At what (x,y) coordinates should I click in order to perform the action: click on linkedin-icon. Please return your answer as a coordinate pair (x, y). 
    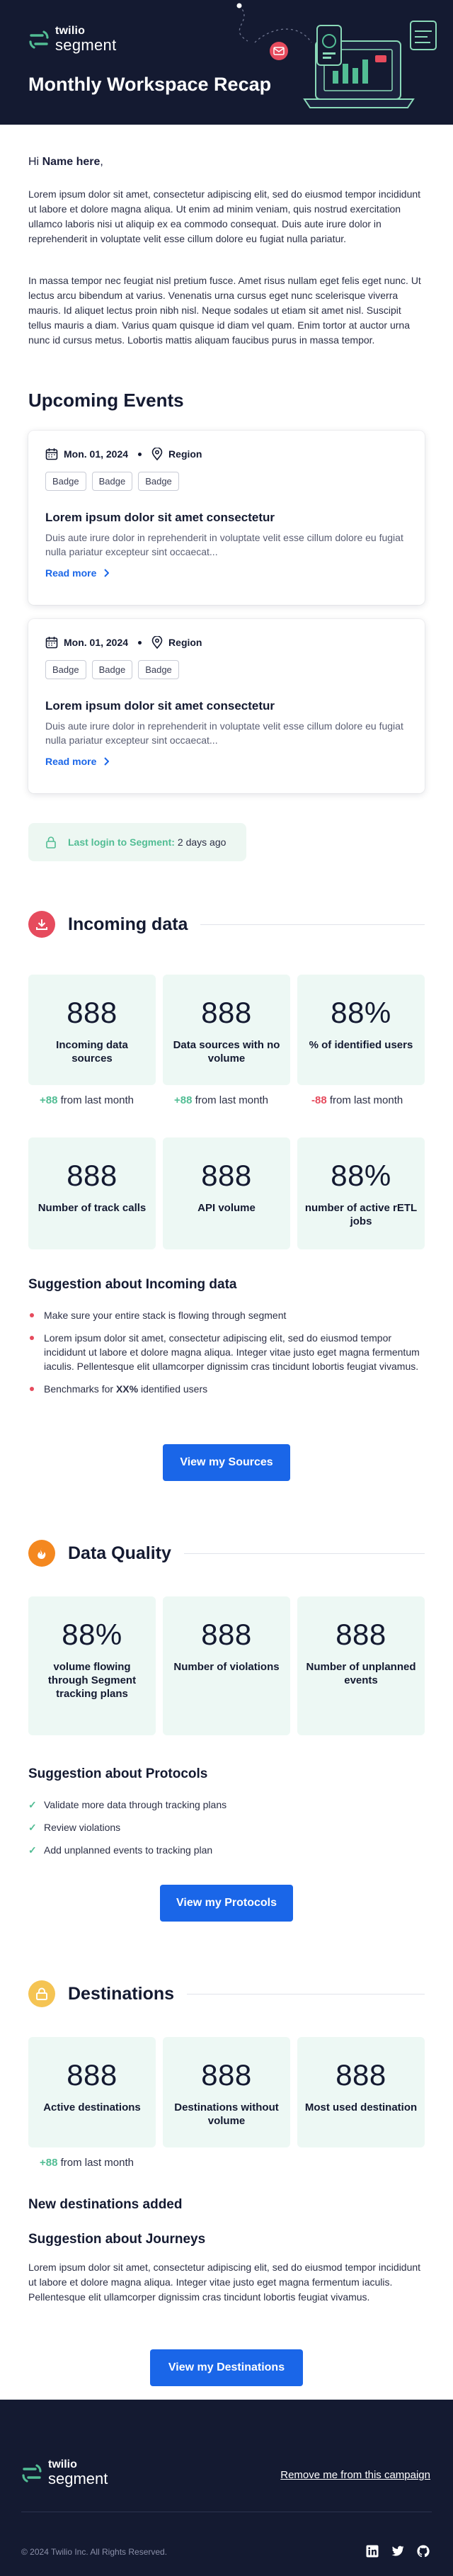
    Looking at the image, I should click on (372, 2551).